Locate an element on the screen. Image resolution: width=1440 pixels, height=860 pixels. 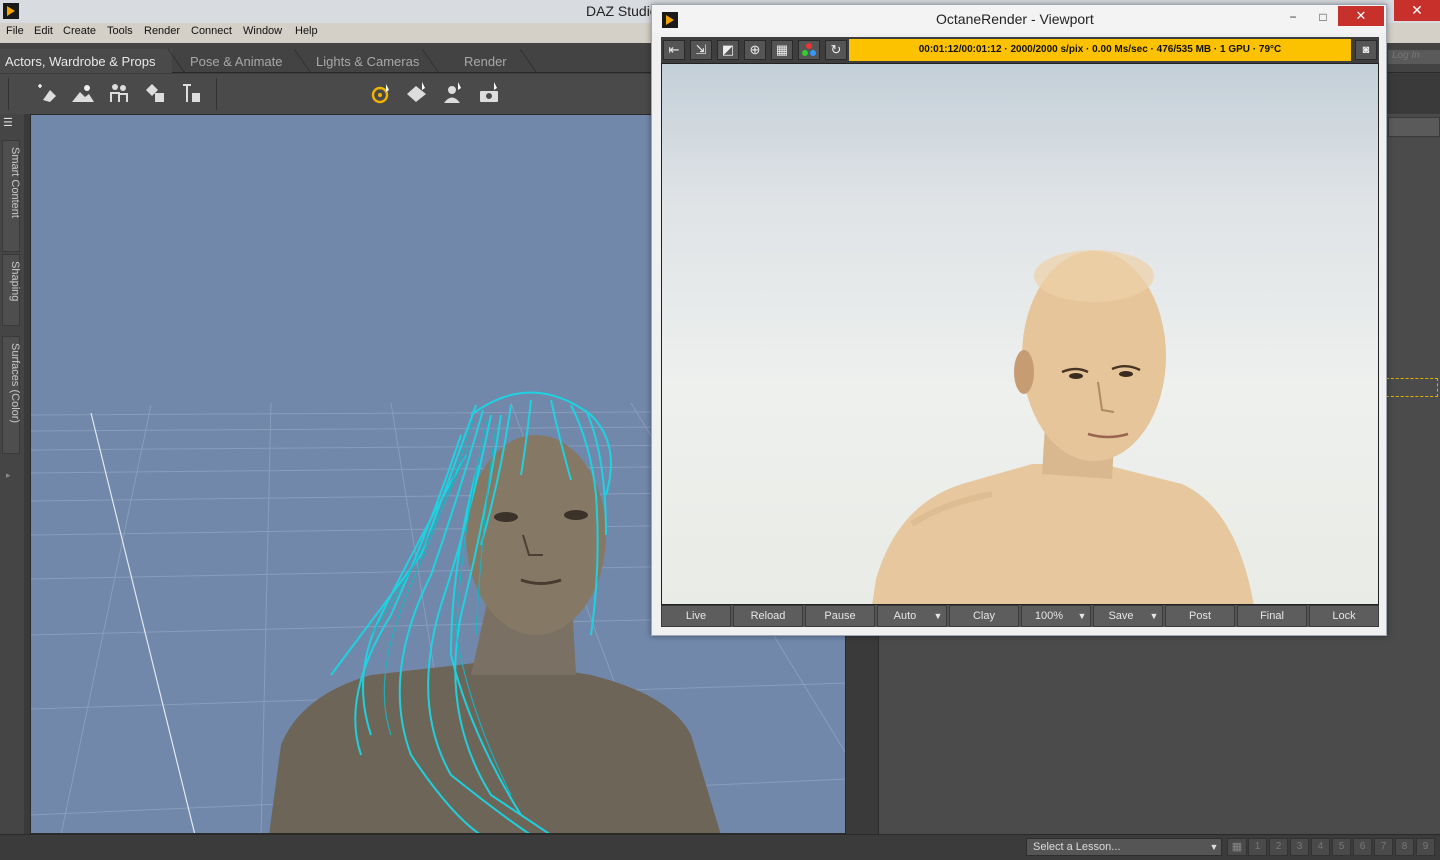
lesson-step-button: 4 is located at coordinates (1320, 847).